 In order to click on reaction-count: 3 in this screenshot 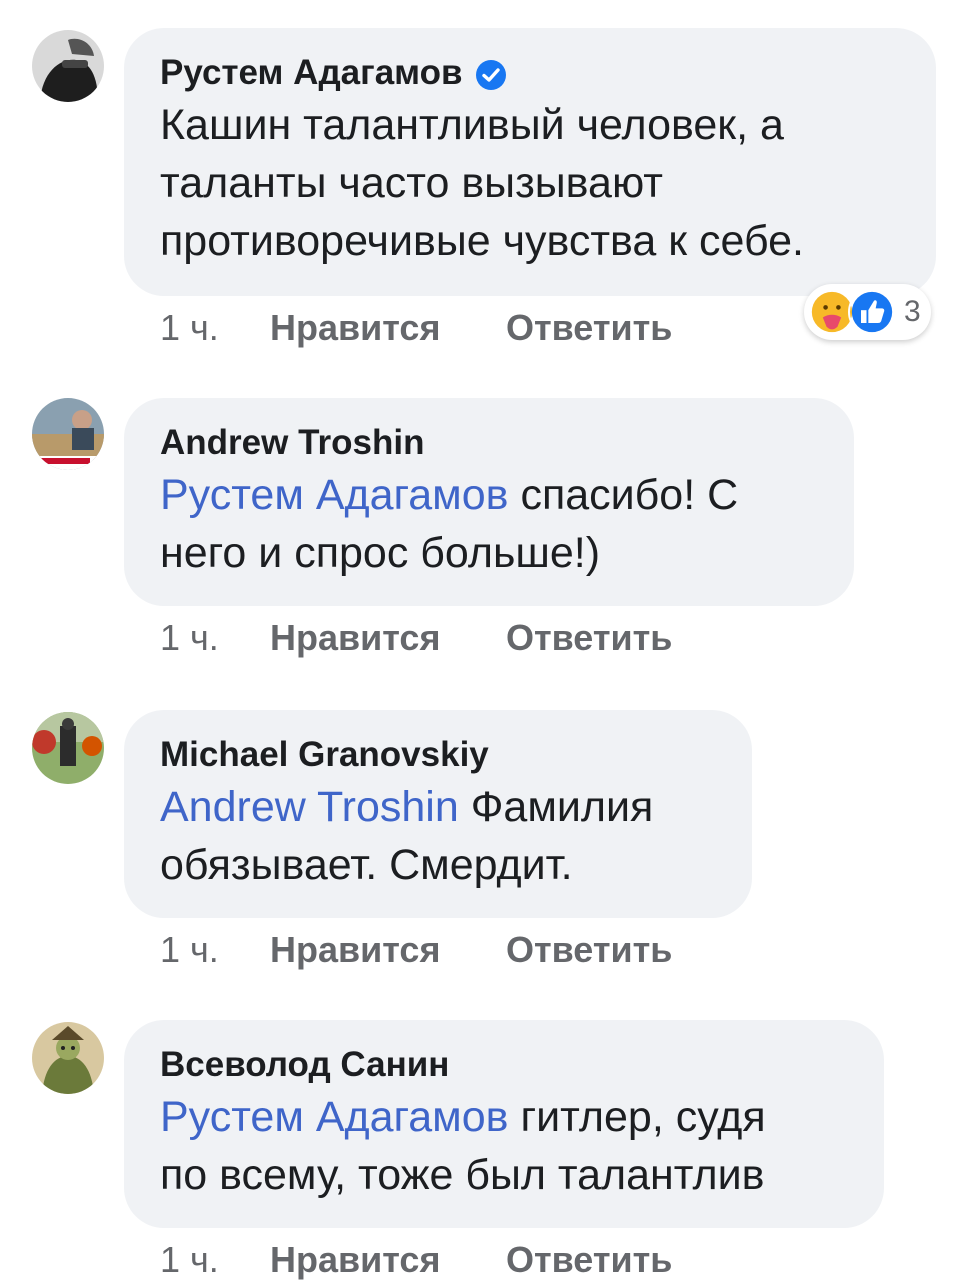, I will do `click(912, 311)`.